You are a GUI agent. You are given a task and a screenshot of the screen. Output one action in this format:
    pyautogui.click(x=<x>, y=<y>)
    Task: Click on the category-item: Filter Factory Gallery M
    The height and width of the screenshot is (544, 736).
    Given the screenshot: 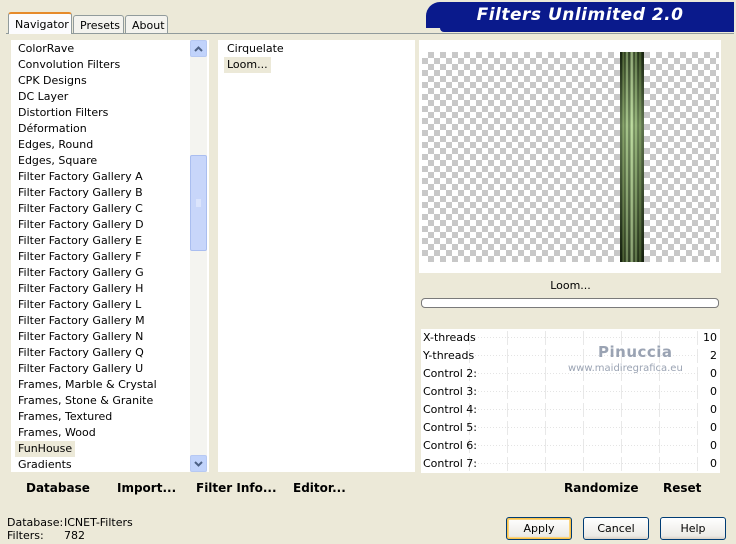 What is the action you would take?
    pyautogui.click(x=81, y=321)
    